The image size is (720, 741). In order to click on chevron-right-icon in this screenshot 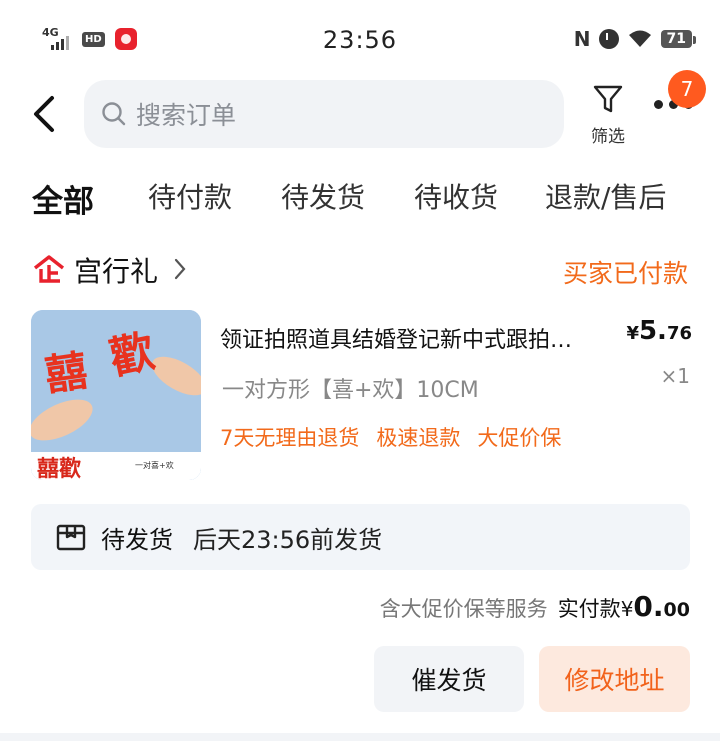, I will do `click(180, 269)`.